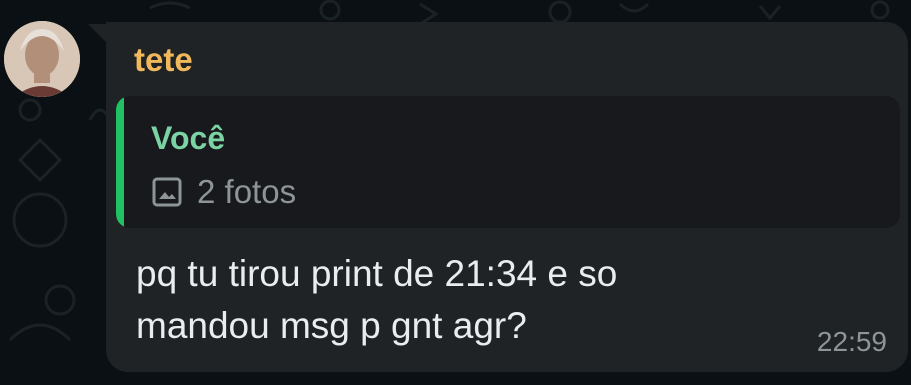 This screenshot has width=911, height=385. I want to click on message-timestamp: 22:59, so click(851, 341).